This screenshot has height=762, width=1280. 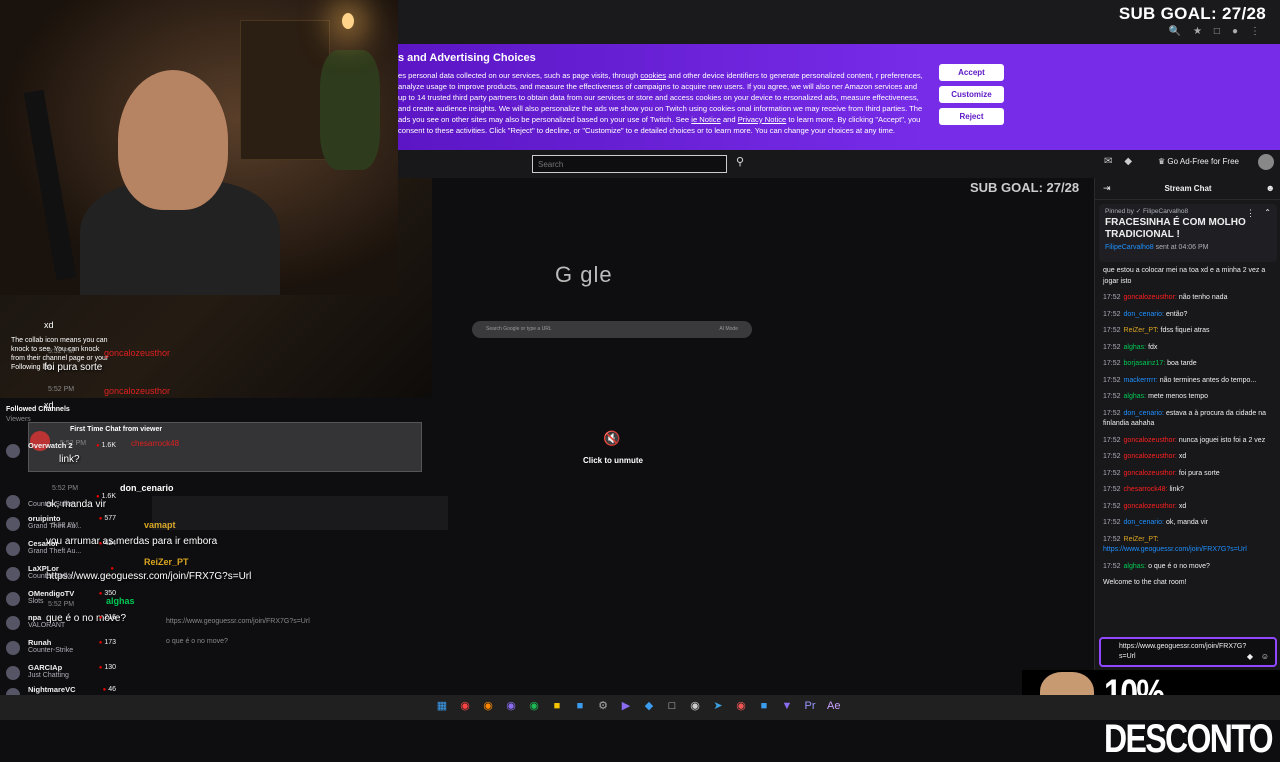 What do you see at coordinates (65, 526) in the screenshot?
I see `channel-item: oruipintoGrand Theft Au...577` at bounding box center [65, 526].